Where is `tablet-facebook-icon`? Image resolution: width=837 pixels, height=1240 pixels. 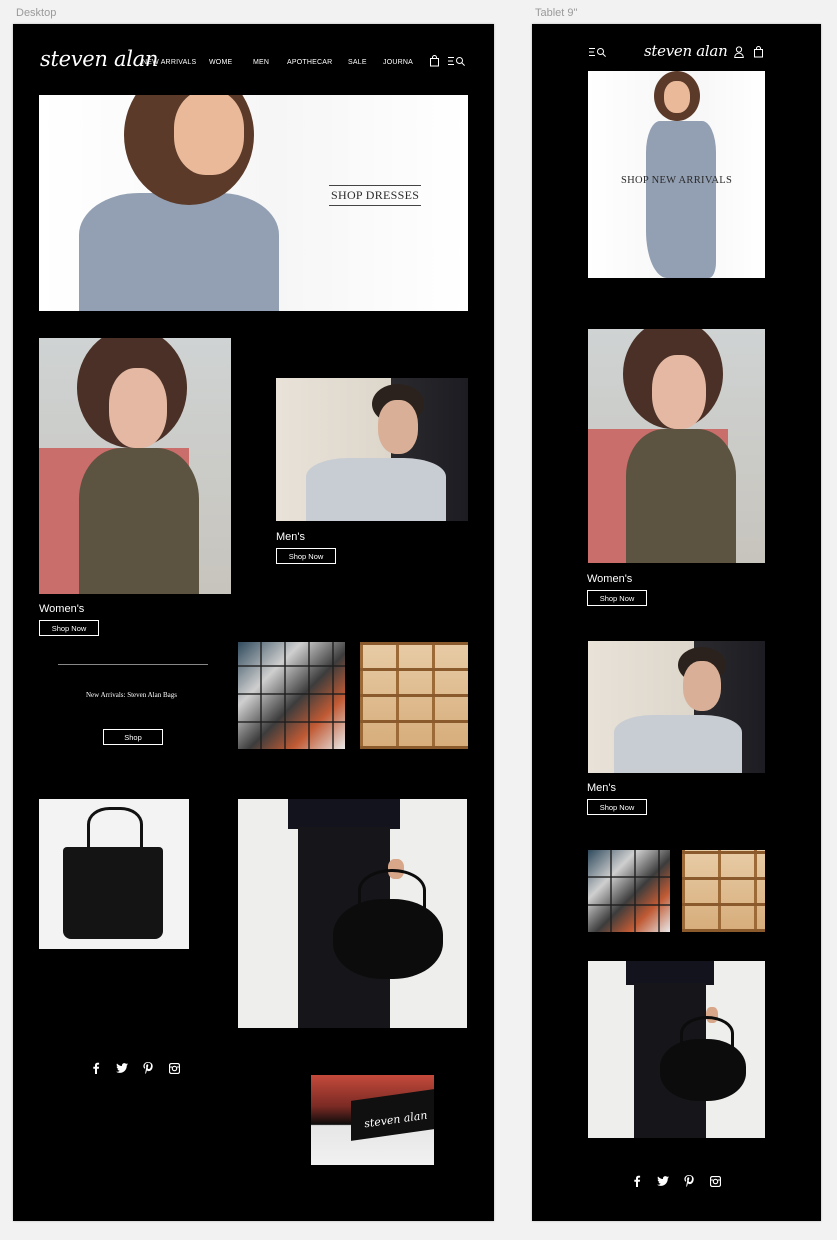
tablet-facebook-icon is located at coordinates (637, 1181).